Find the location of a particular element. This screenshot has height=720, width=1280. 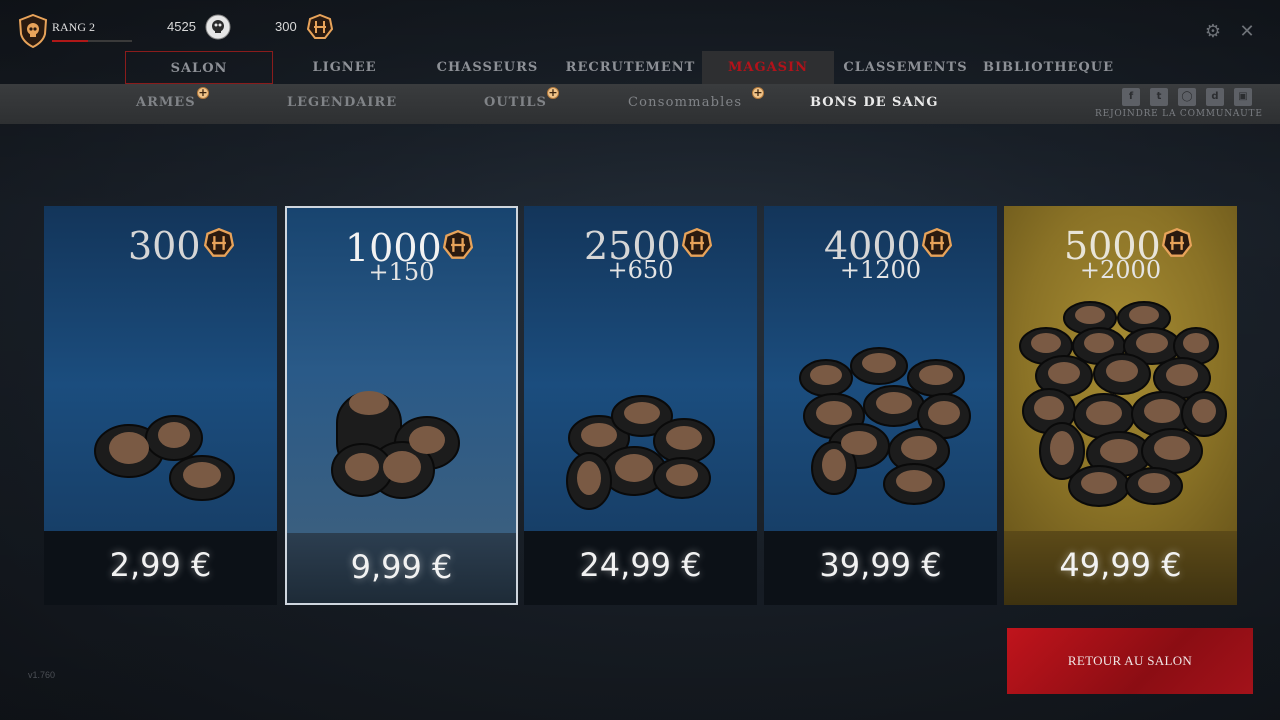

rank-progress-bar is located at coordinates (92, 41).